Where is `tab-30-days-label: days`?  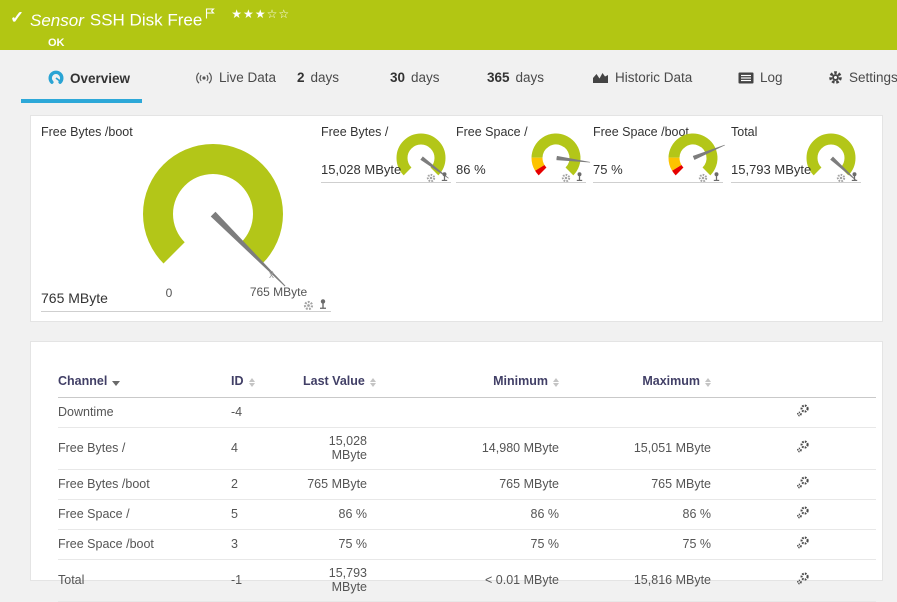 tab-30-days-label: days is located at coordinates (425, 77).